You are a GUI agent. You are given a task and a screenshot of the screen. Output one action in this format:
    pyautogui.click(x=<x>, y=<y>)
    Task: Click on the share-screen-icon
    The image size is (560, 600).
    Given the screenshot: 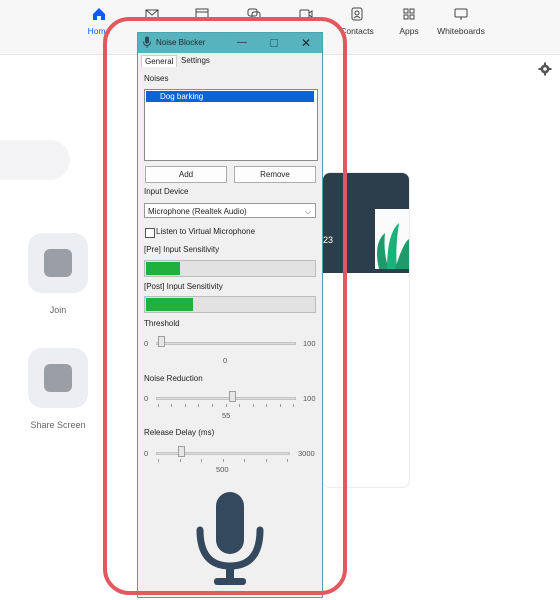 What is the action you would take?
    pyautogui.click(x=58, y=378)
    